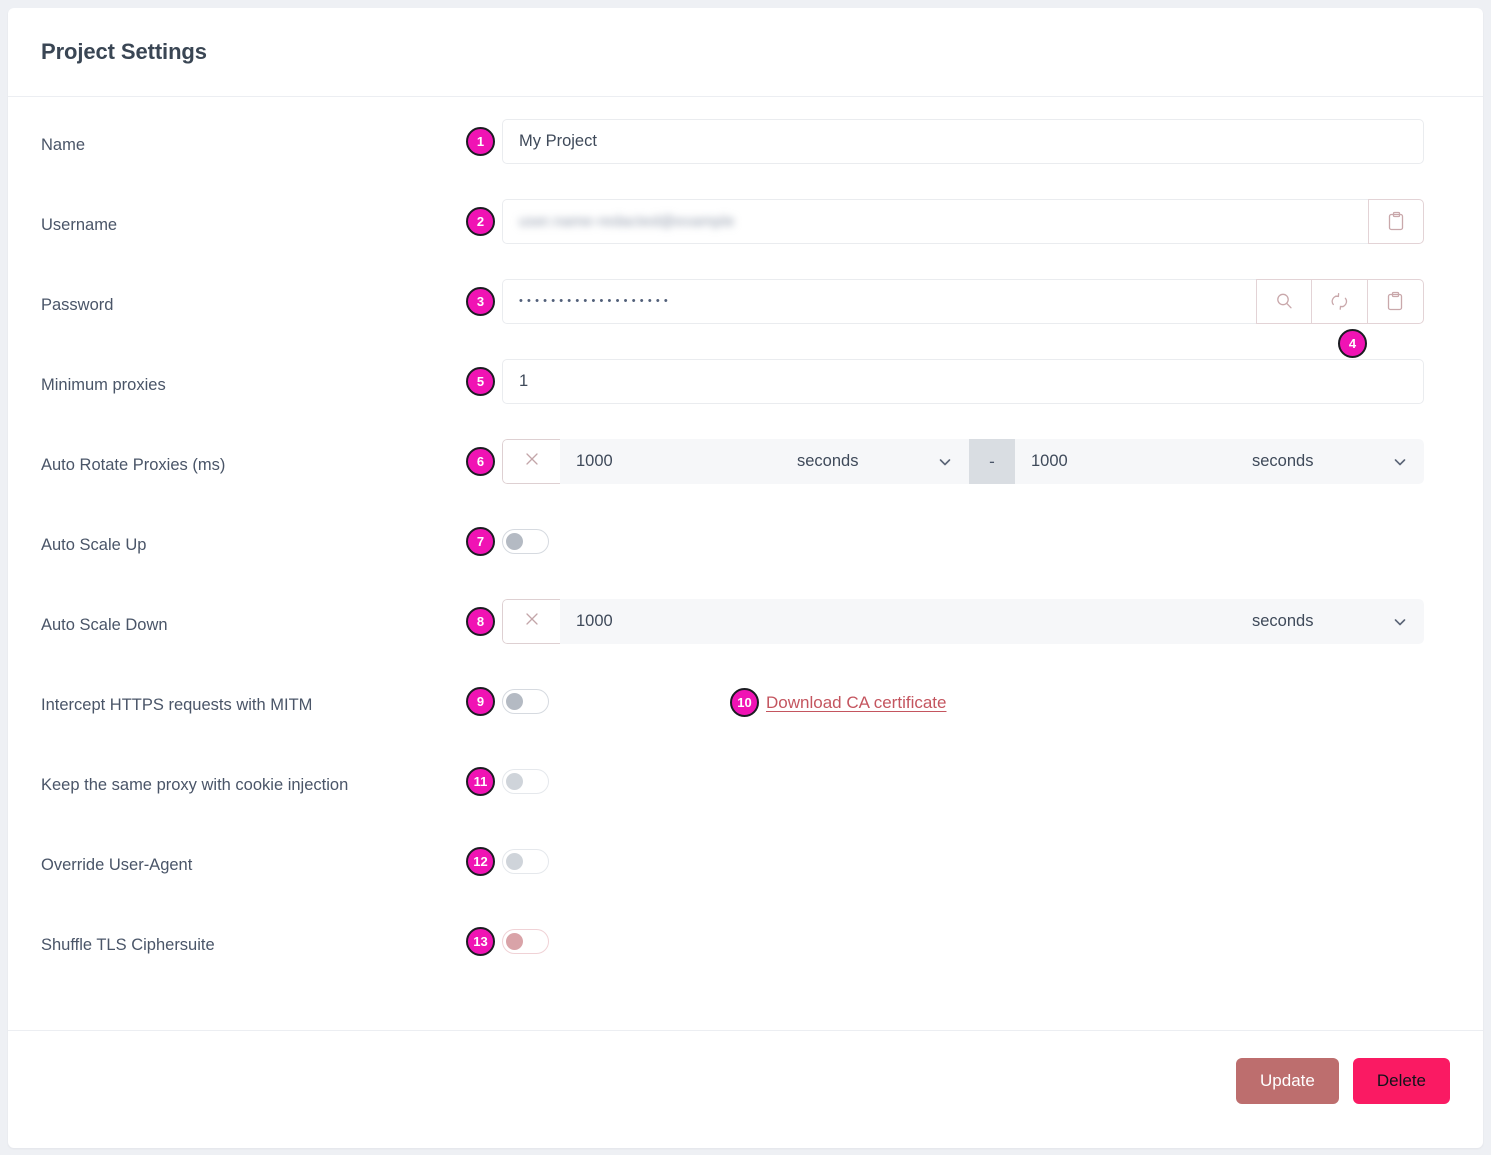 This screenshot has height=1155, width=1491. I want to click on control-password: 3 ••••••••••••••••••• 4, so click(958, 318).